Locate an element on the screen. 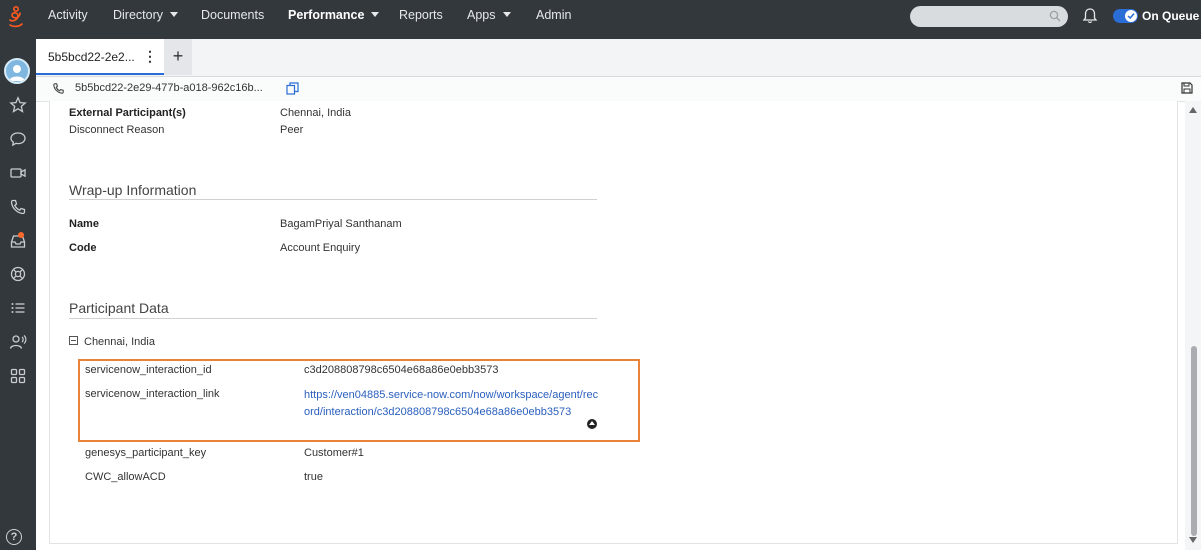  nav-documents: Documents is located at coordinates (232, 15).